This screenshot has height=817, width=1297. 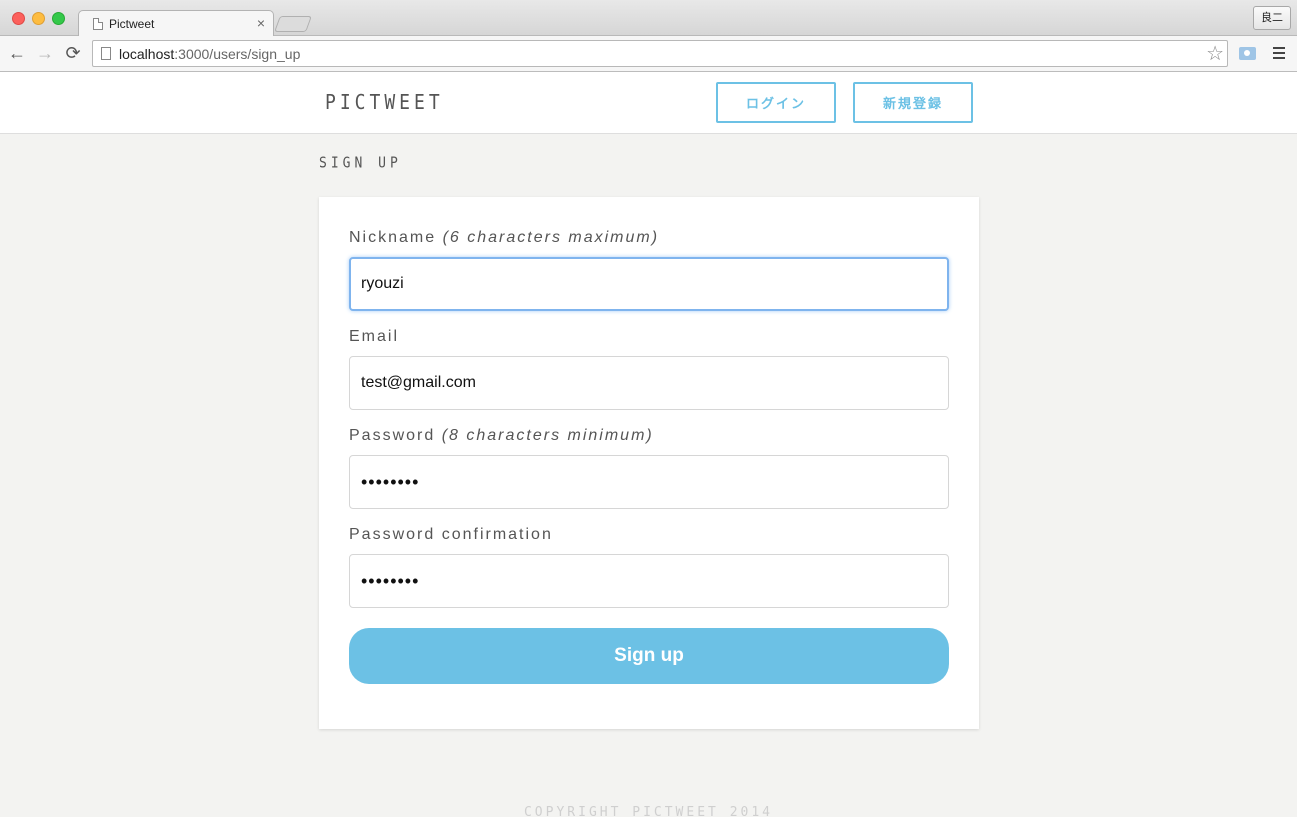 I want to click on password-confirmation-label: Password confirmation, so click(x=451, y=534).